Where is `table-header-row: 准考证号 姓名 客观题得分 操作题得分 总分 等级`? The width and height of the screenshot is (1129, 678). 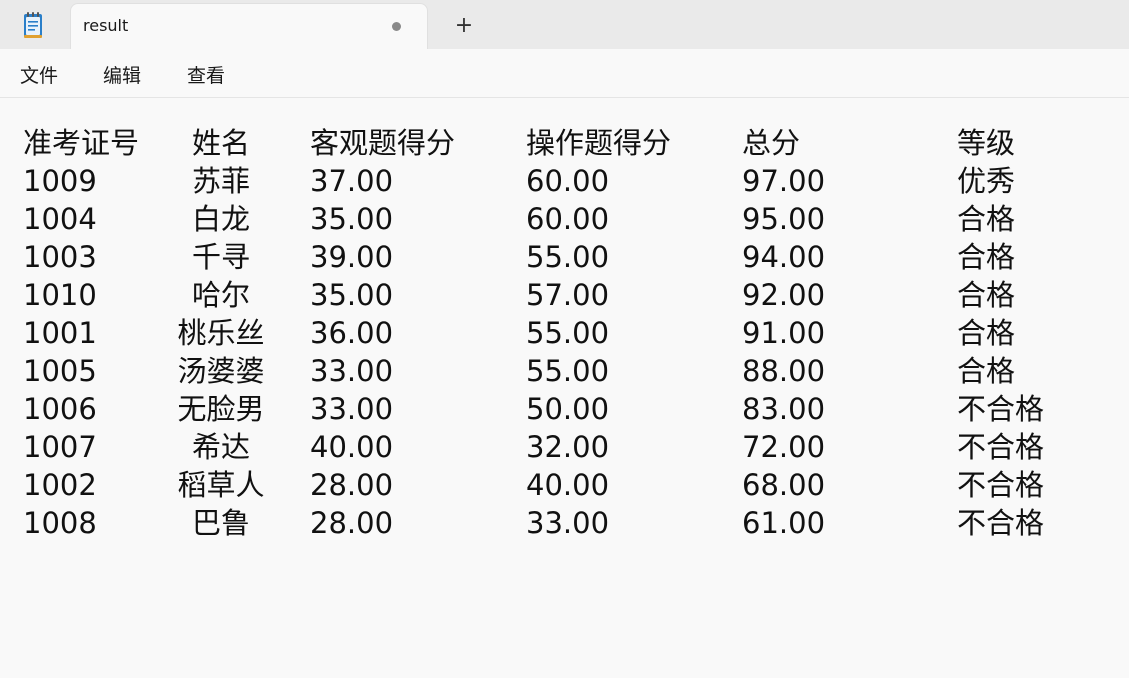
table-header-row: 准考证号 姓名 客观题得分 操作题得分 总分 等级 is located at coordinates (564, 143).